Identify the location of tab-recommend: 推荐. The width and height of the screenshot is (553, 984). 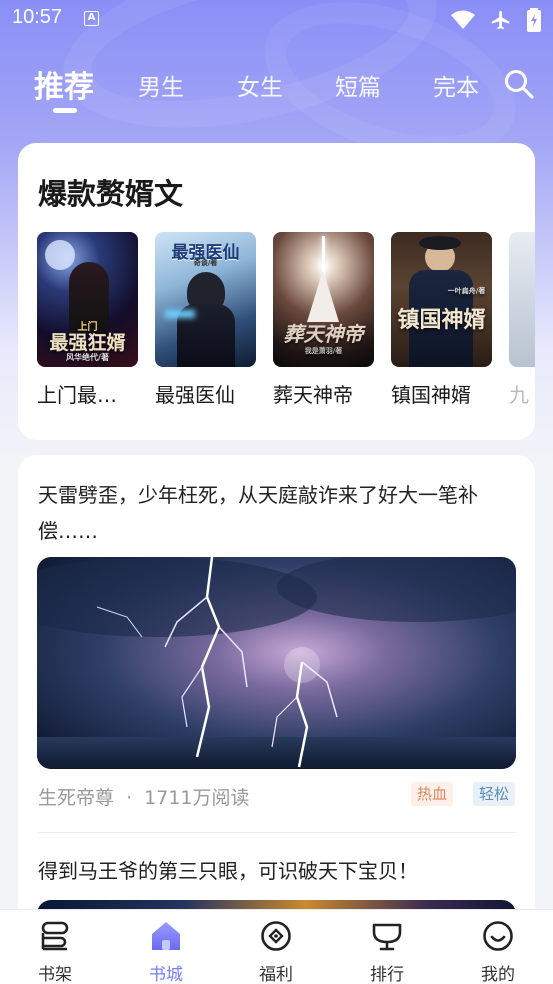
(64, 84).